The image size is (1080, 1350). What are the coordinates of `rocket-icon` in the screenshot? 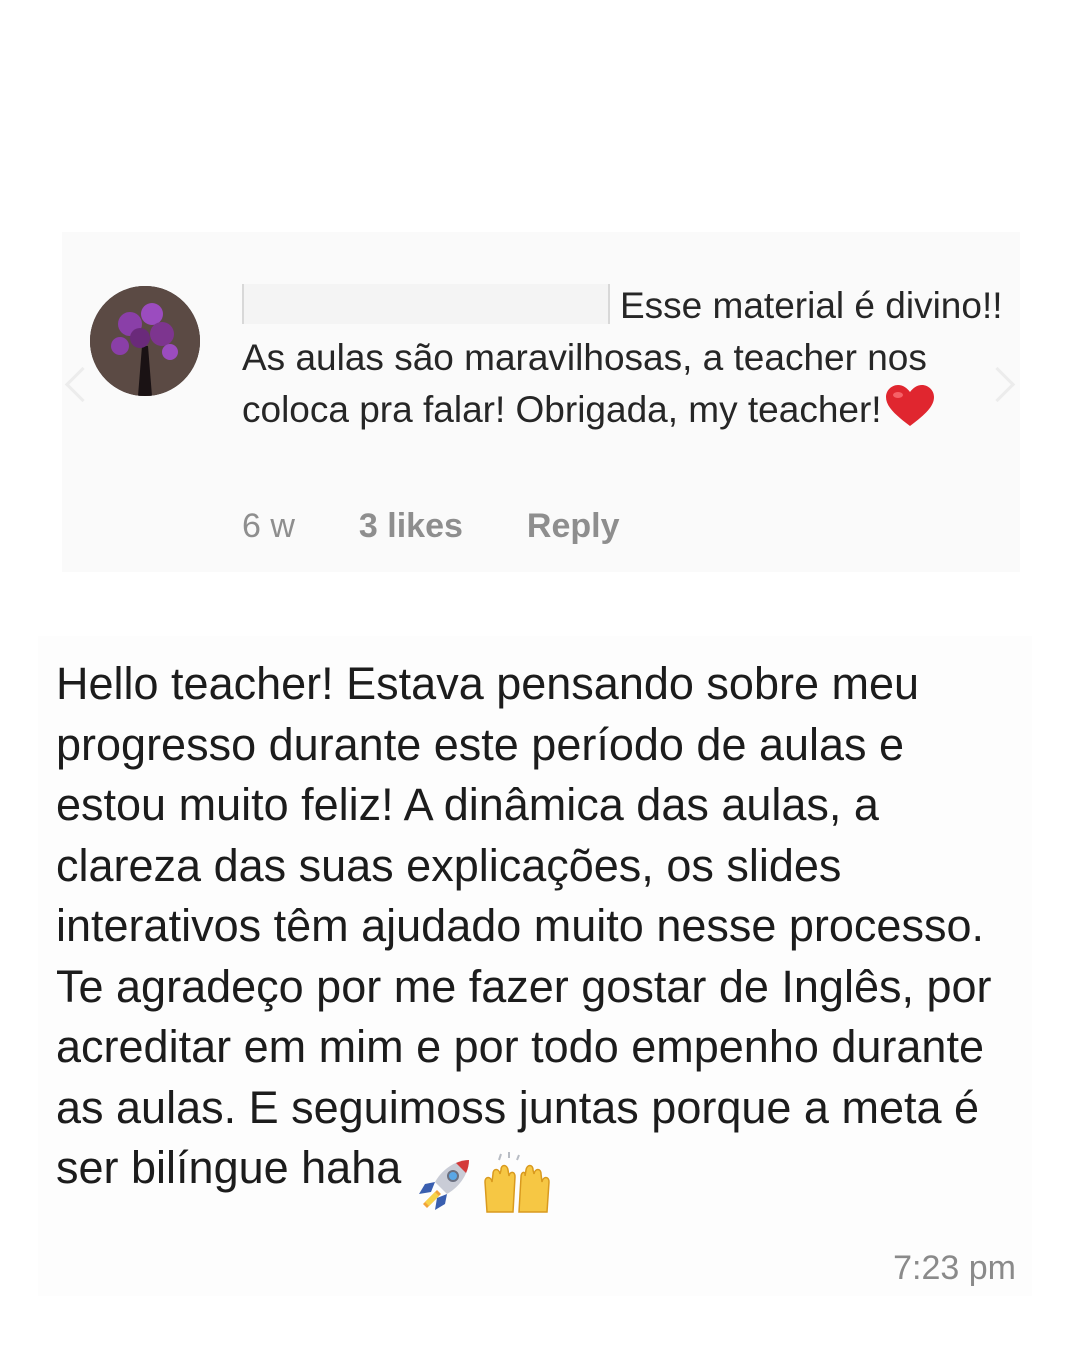 It's located at (444, 1185).